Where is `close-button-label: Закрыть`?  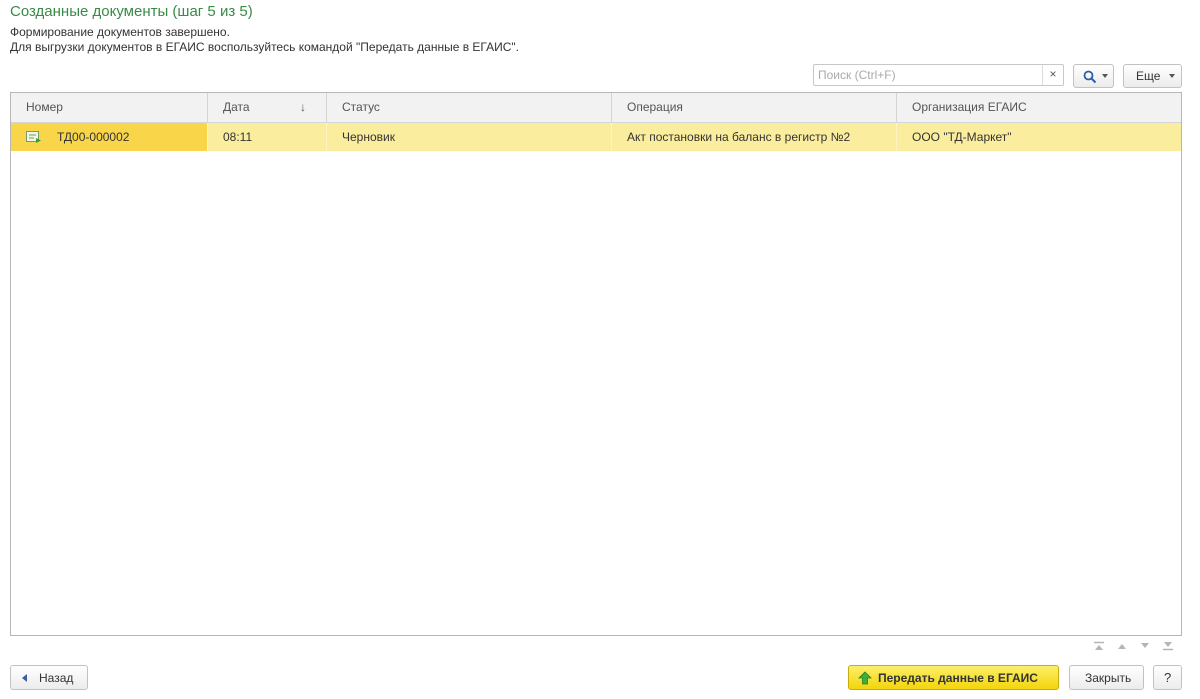 close-button-label: Закрыть is located at coordinates (1108, 678).